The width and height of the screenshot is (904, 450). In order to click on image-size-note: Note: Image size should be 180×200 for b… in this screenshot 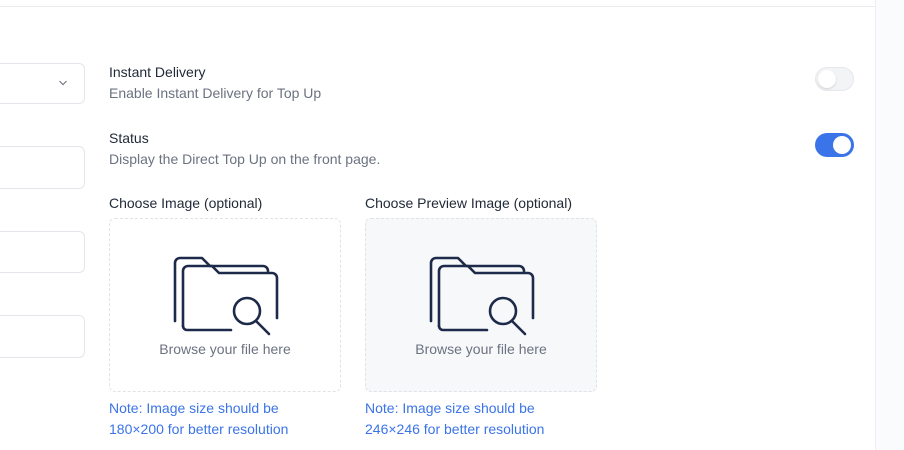, I will do `click(229, 419)`.